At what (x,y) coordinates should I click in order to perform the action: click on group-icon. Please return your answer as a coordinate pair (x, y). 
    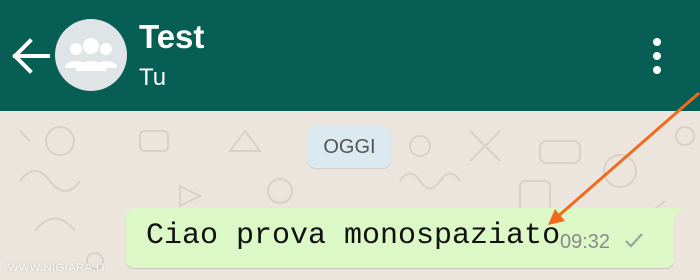
    Looking at the image, I should click on (91, 54).